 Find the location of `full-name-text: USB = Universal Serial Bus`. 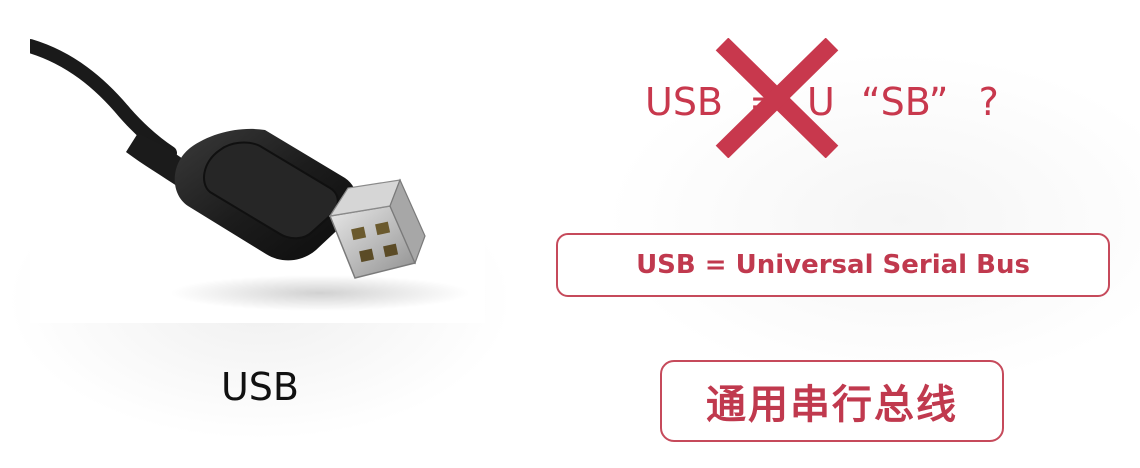

full-name-text: USB = Universal Serial Bus is located at coordinates (833, 265).